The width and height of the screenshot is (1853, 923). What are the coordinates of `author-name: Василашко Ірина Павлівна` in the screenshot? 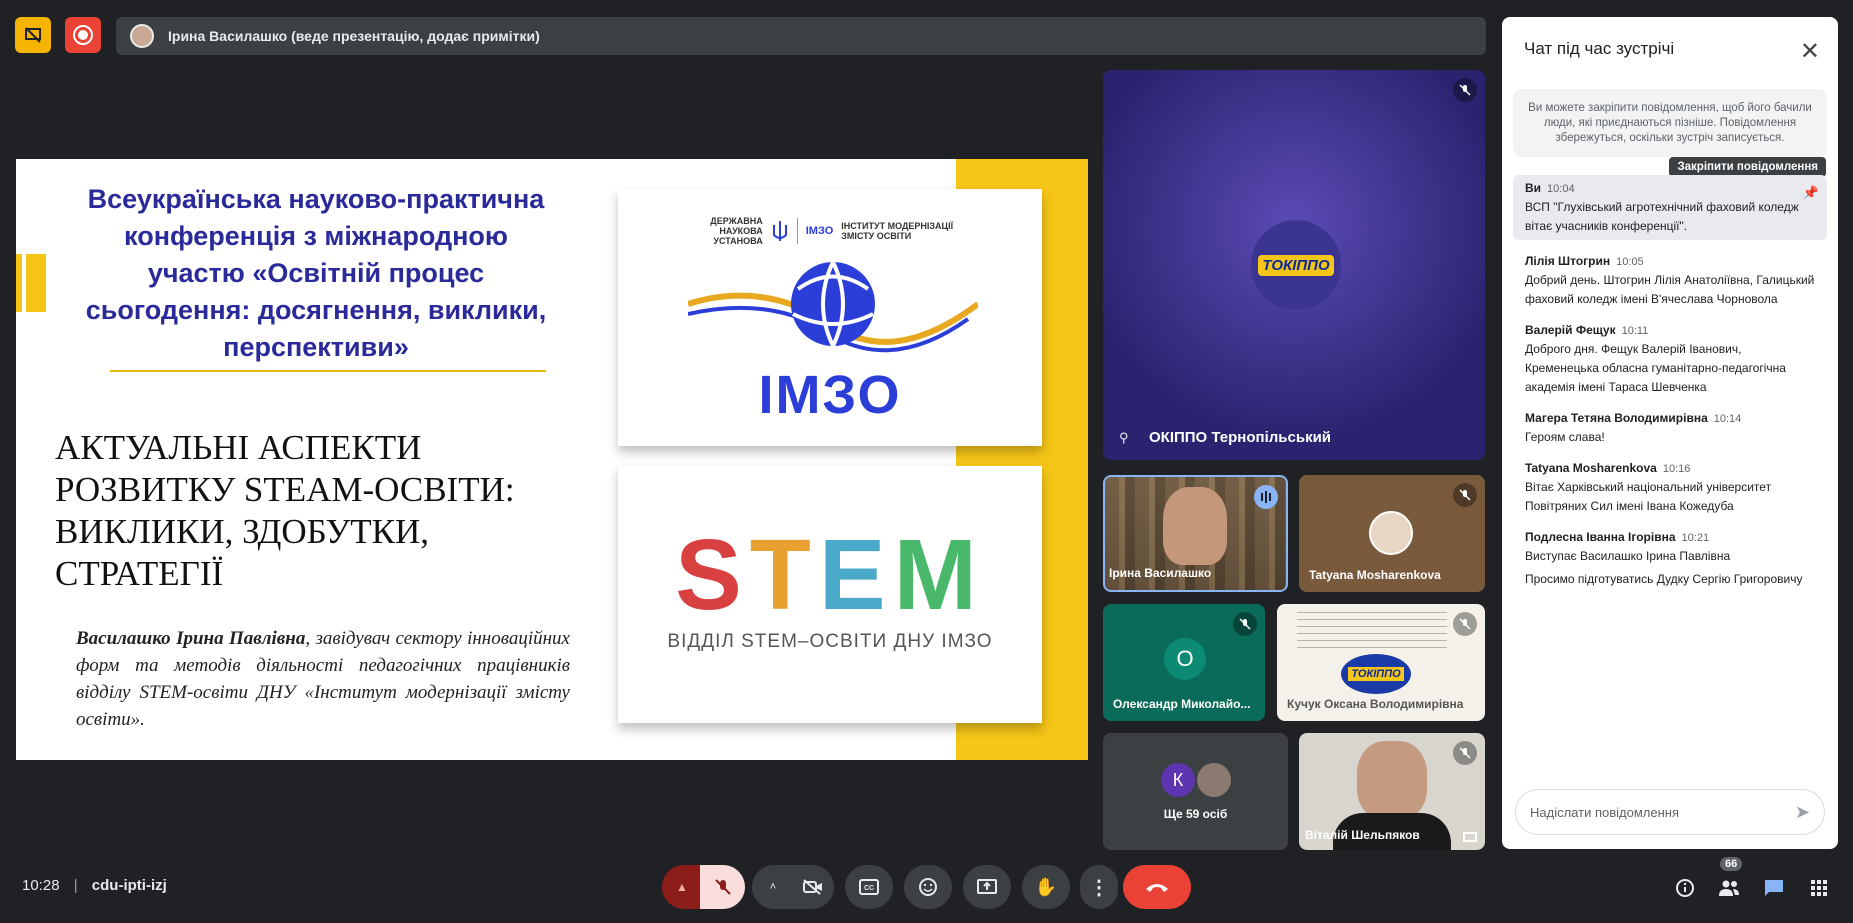 It's located at (191, 638).